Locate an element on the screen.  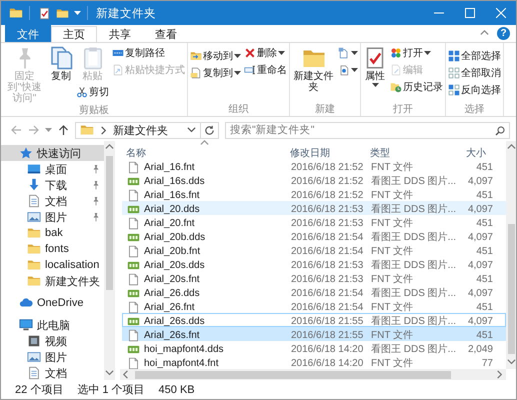
help-button: ? is located at coordinates (503, 33).